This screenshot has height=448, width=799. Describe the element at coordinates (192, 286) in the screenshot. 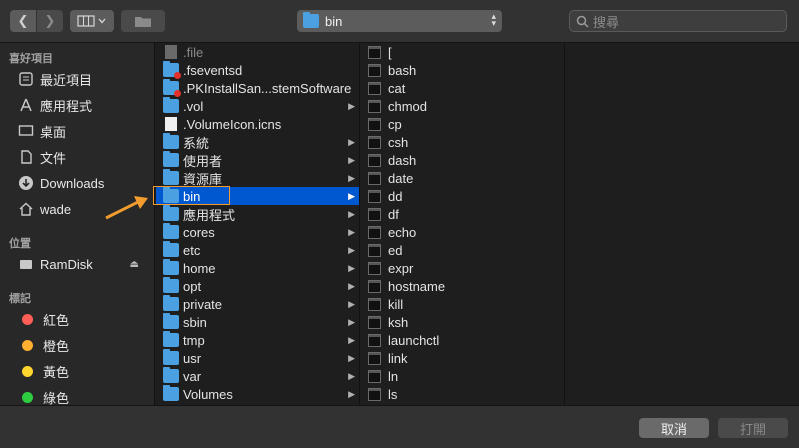

I see `list-item-label: opt` at that location.